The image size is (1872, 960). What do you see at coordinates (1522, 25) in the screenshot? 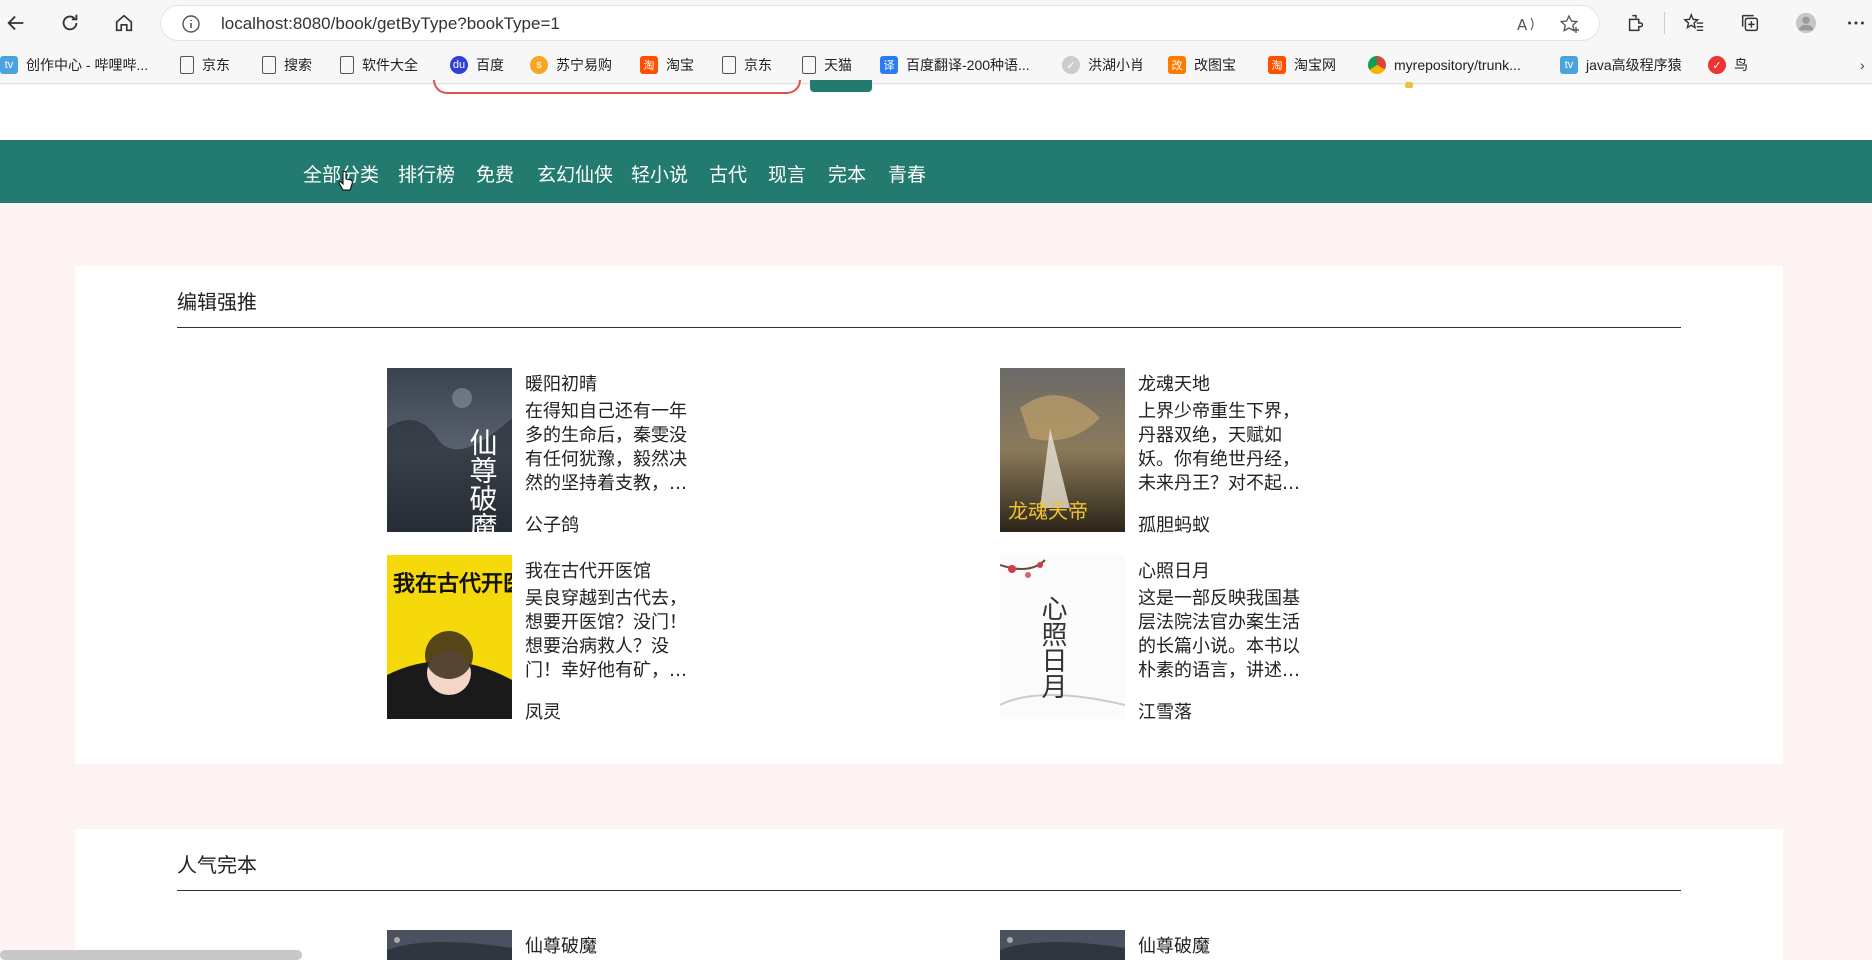
I see `svg-text: A` at bounding box center [1522, 25].